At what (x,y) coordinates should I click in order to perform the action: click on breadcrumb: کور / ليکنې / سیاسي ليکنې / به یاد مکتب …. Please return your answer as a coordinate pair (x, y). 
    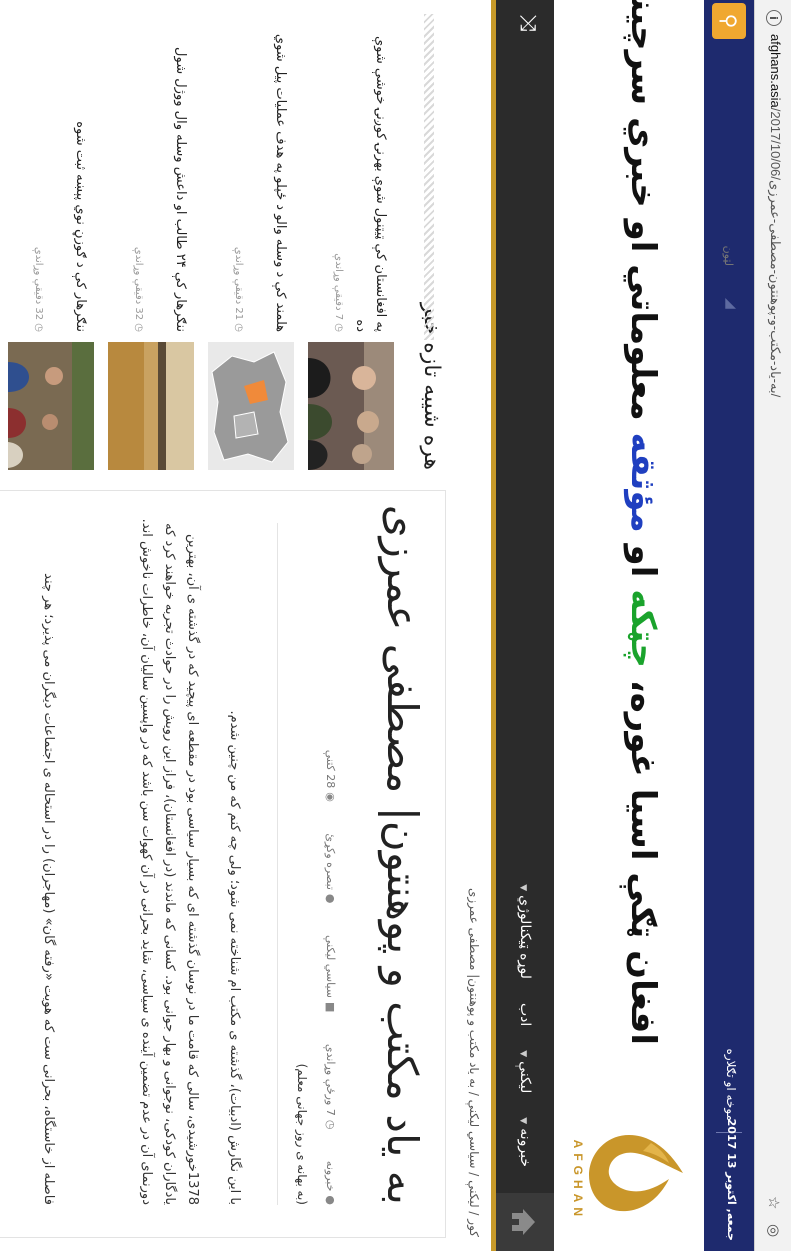
    Looking at the image, I should click on (474, 1062).